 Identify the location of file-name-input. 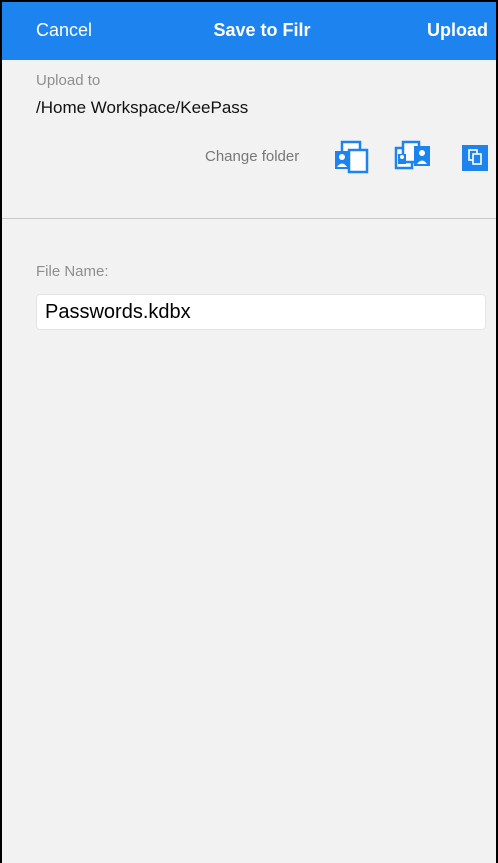
(261, 312).